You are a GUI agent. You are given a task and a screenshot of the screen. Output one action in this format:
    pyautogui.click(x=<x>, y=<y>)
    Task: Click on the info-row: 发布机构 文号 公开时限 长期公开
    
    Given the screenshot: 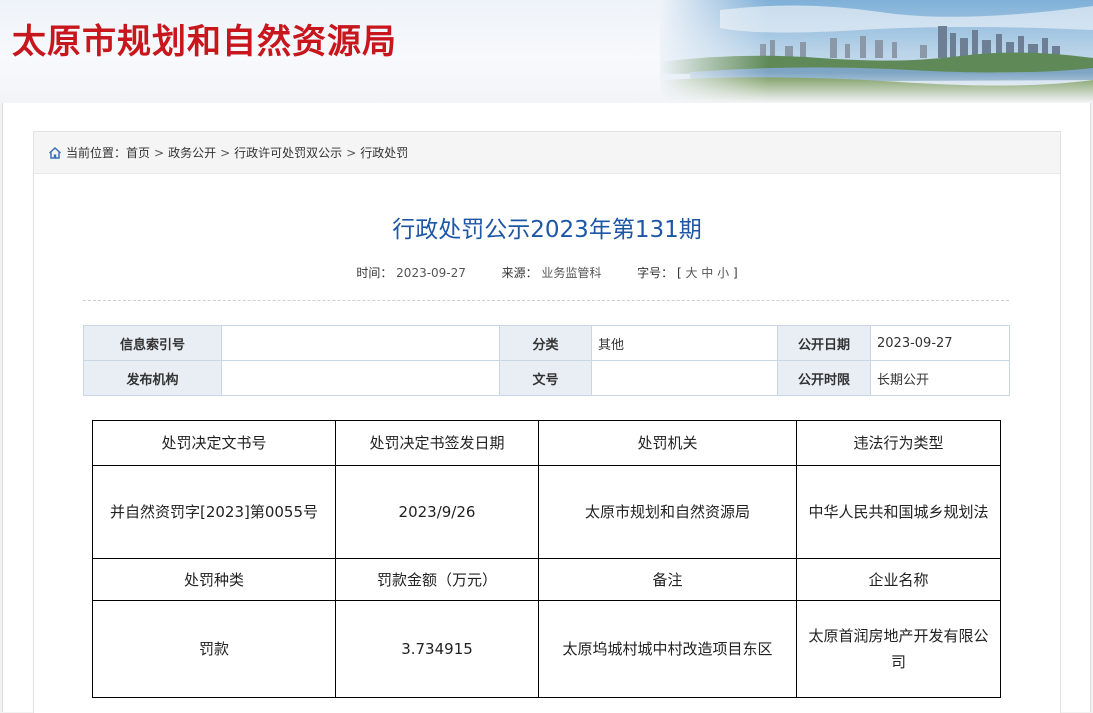 What is the action you would take?
    pyautogui.click(x=546, y=378)
    